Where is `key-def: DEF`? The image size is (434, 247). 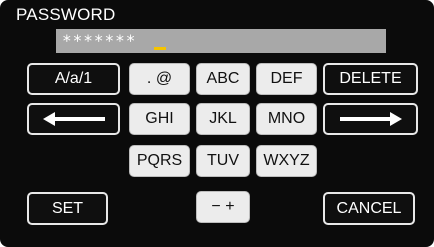 key-def: DEF is located at coordinates (286, 79).